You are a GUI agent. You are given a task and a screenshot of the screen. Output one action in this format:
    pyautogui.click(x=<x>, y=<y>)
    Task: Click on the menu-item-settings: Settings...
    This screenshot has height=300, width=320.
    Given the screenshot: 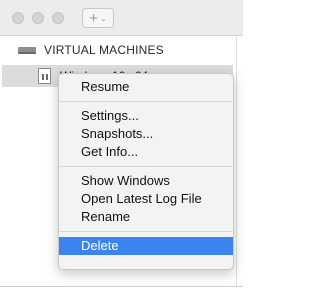 What is the action you would take?
    pyautogui.click(x=146, y=116)
    